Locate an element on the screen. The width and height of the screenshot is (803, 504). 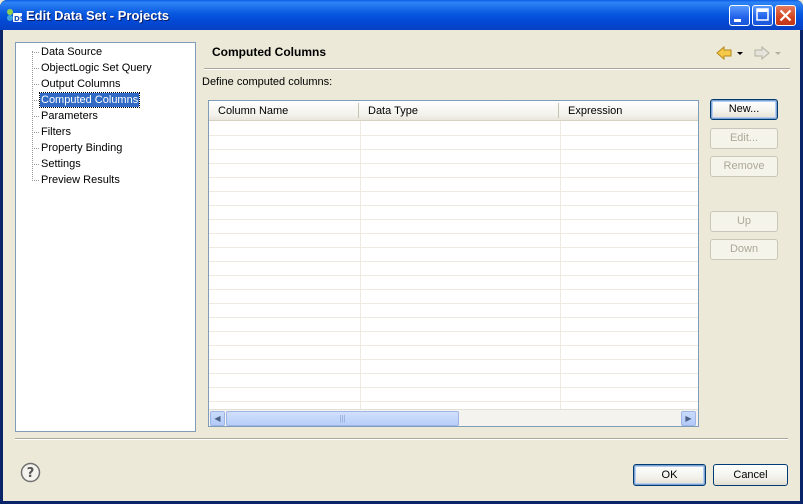
scroll-left-button: ◀ is located at coordinates (217, 418).